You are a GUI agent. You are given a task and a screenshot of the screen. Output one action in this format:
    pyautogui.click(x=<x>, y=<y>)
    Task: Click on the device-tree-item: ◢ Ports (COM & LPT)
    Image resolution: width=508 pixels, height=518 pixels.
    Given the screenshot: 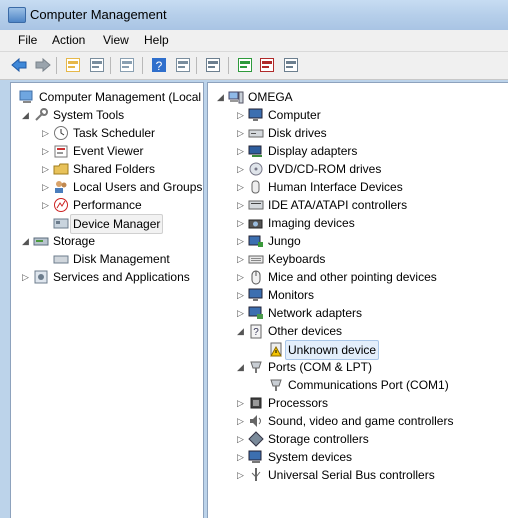 What is the action you would take?
    pyautogui.click(x=358, y=367)
    